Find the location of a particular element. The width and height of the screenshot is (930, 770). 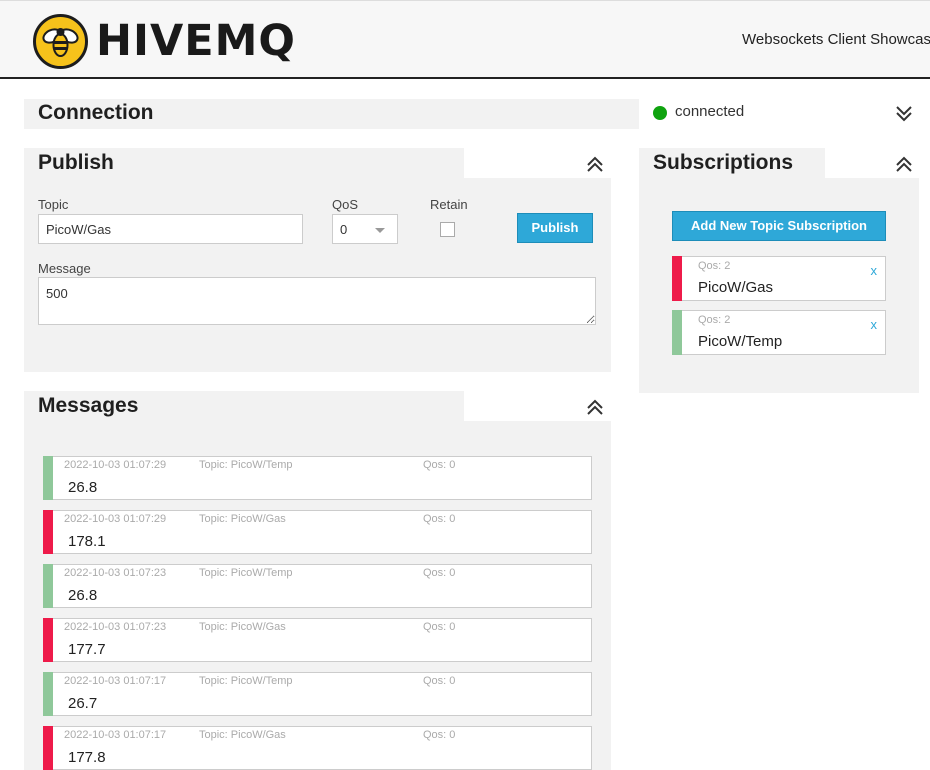

subscription-item: Qos: 2 PicoW/Temp x is located at coordinates (779, 332).